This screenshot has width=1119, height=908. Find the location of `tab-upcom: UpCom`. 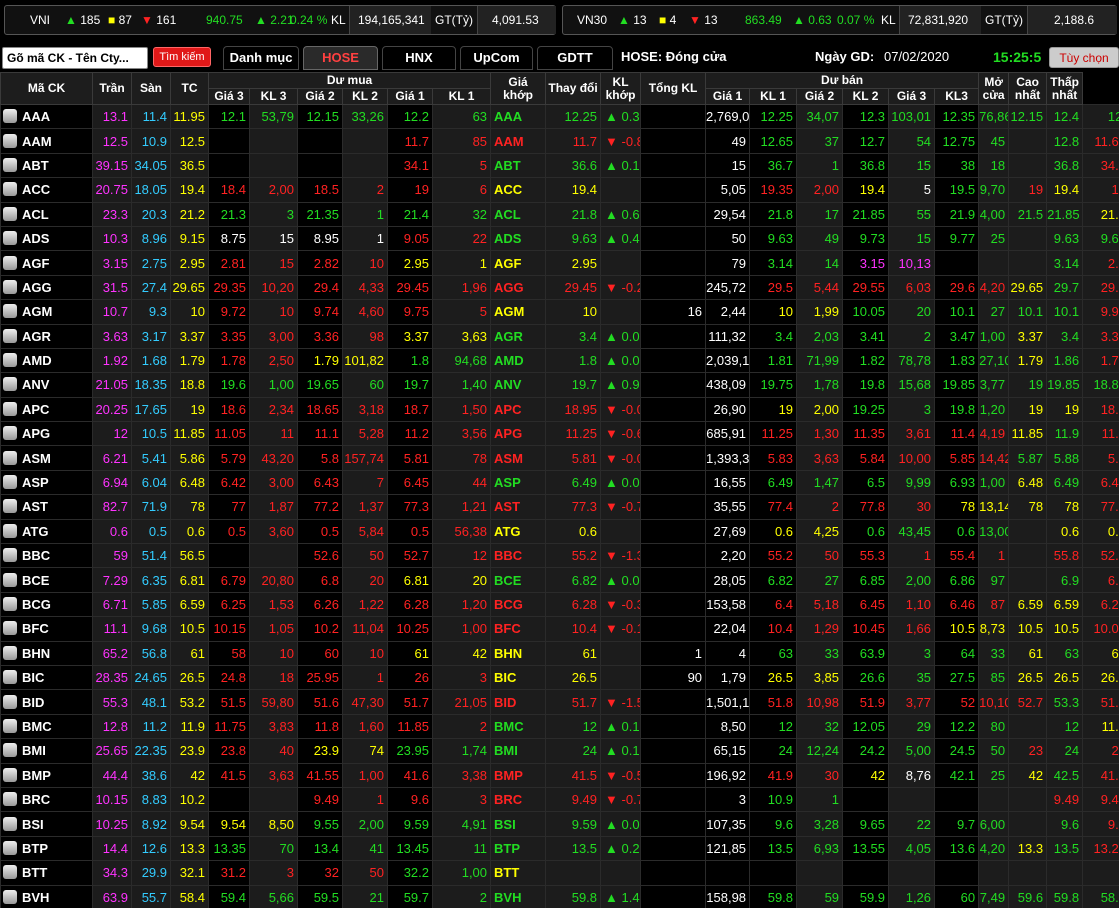

tab-upcom: UpCom is located at coordinates (496, 58).